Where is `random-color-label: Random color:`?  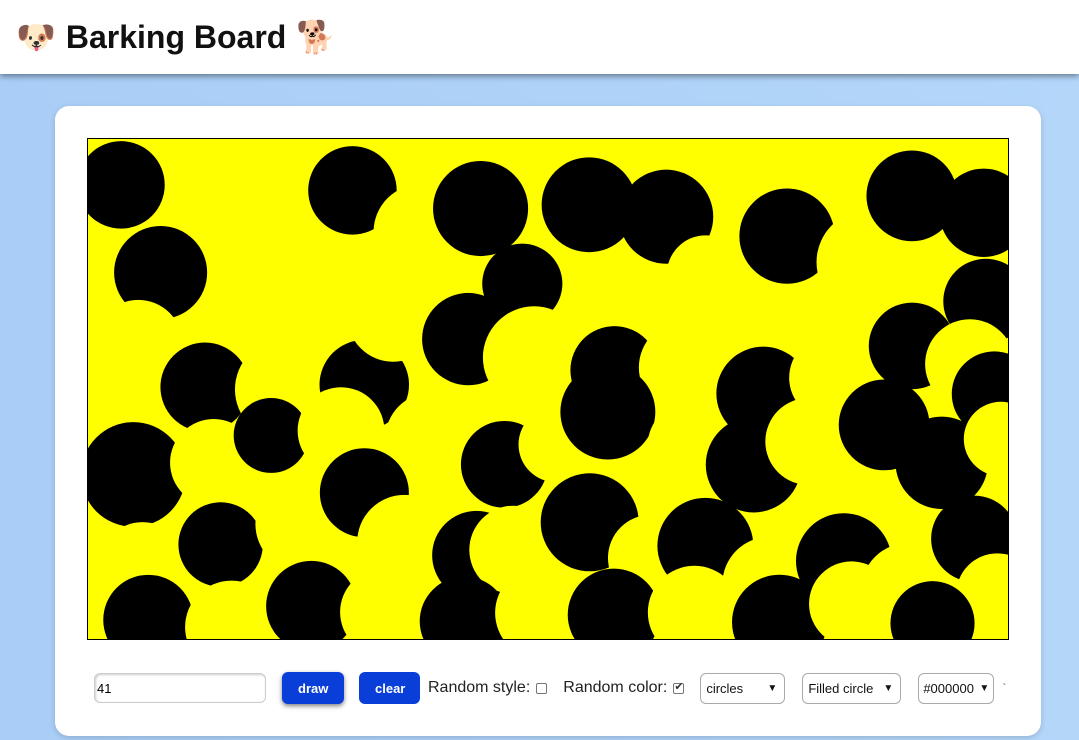 random-color-label: Random color: is located at coordinates (615, 687).